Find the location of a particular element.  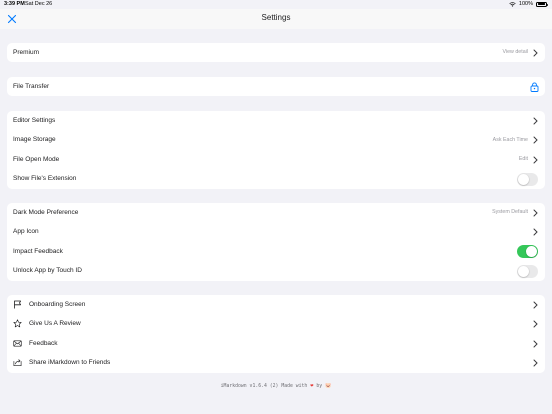

review-row: Give Us A Review is located at coordinates (276, 323).